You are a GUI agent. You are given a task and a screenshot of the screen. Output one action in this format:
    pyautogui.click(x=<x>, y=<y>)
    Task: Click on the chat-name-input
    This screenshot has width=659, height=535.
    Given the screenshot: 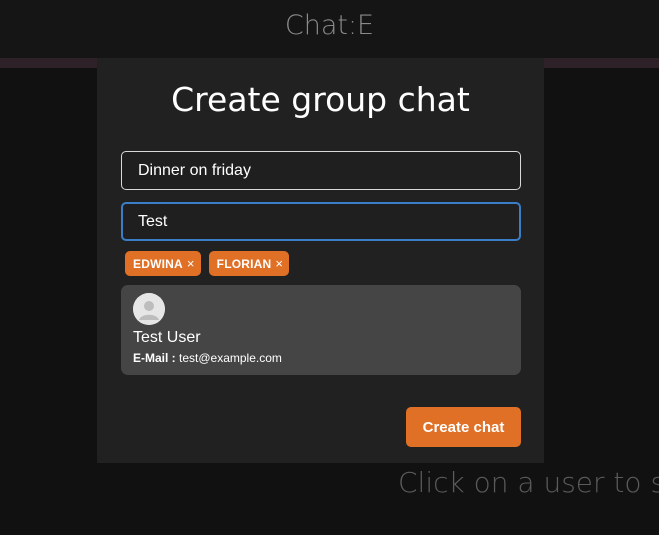 What is the action you would take?
    pyautogui.click(x=321, y=170)
    